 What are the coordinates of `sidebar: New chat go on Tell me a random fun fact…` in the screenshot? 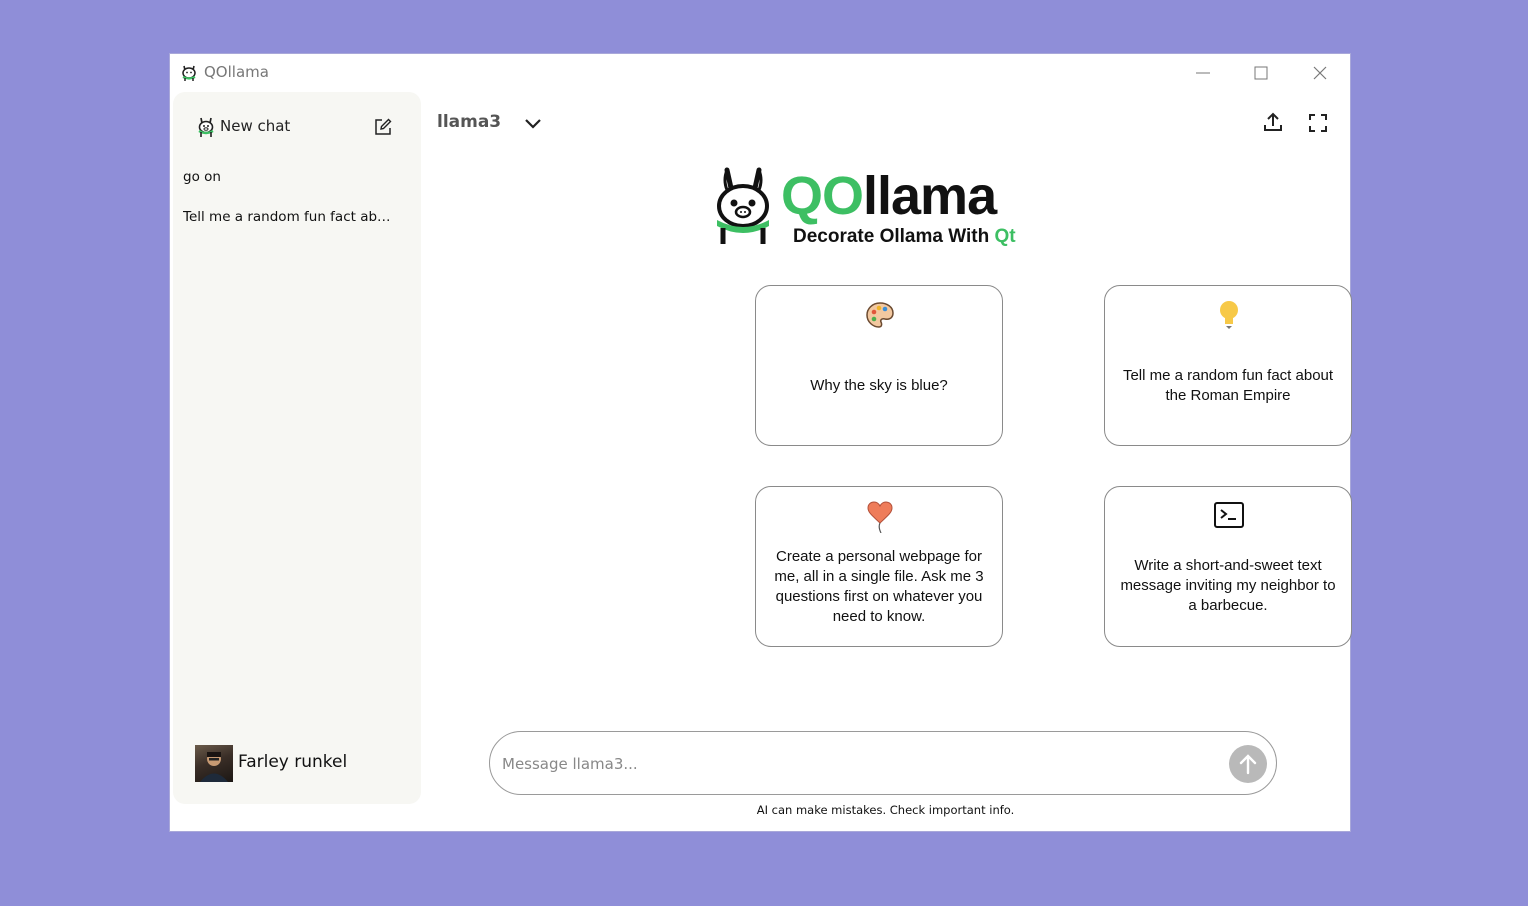 It's located at (297, 448).